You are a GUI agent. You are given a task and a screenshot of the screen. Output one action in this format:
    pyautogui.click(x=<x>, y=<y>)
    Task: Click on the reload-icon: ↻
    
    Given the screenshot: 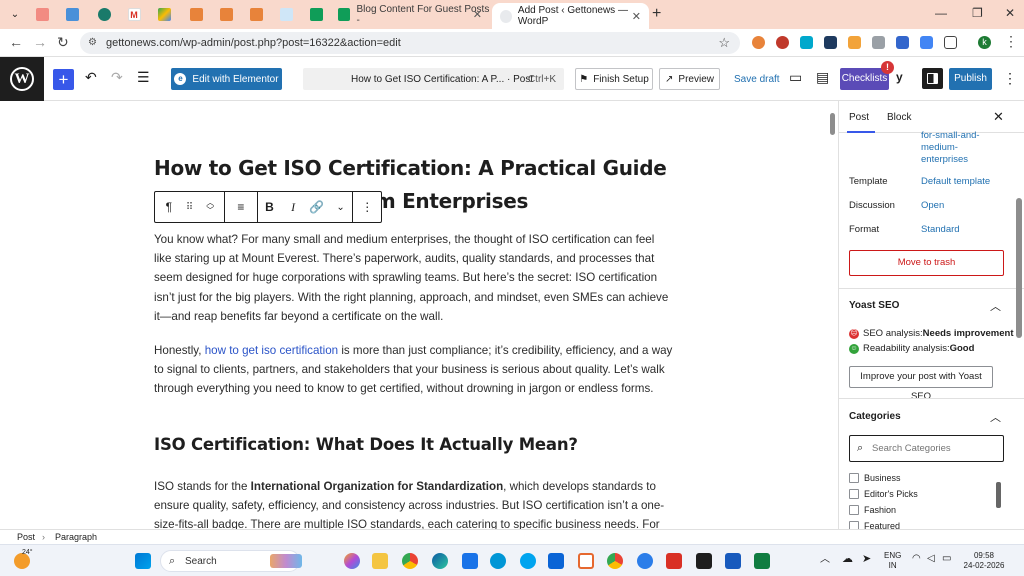 What is the action you would take?
    pyautogui.click(x=63, y=42)
    